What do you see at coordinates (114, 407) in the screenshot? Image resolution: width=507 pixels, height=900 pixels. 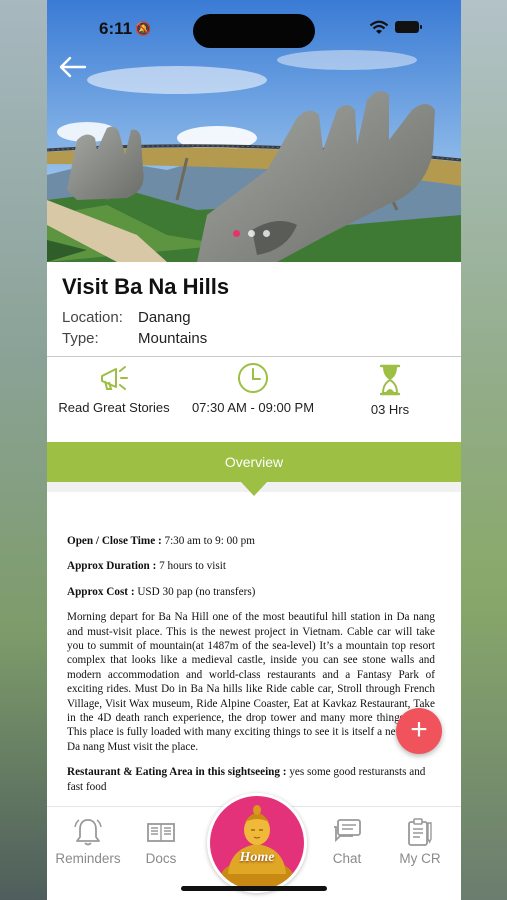 I see `feature-label: Read Great Stories` at bounding box center [114, 407].